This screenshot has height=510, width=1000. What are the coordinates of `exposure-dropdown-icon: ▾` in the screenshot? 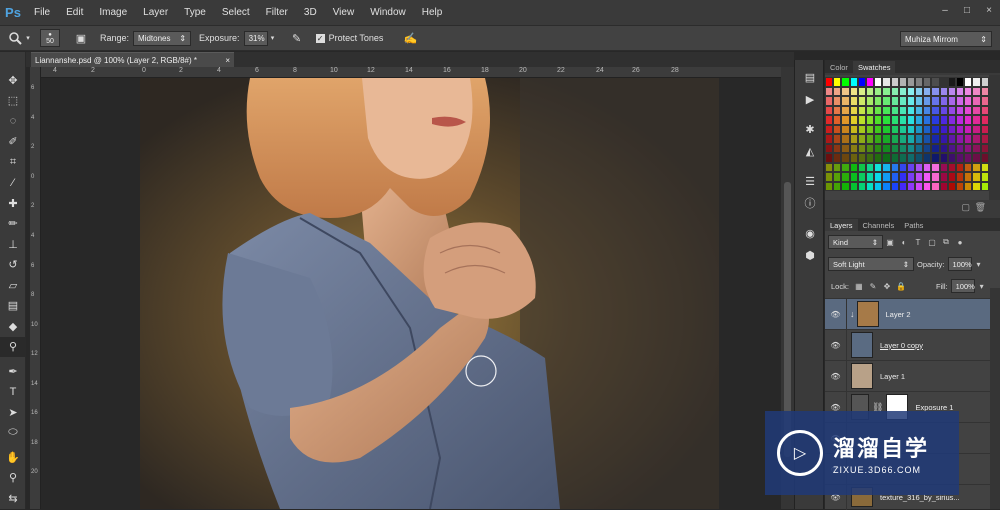 It's located at (273, 38).